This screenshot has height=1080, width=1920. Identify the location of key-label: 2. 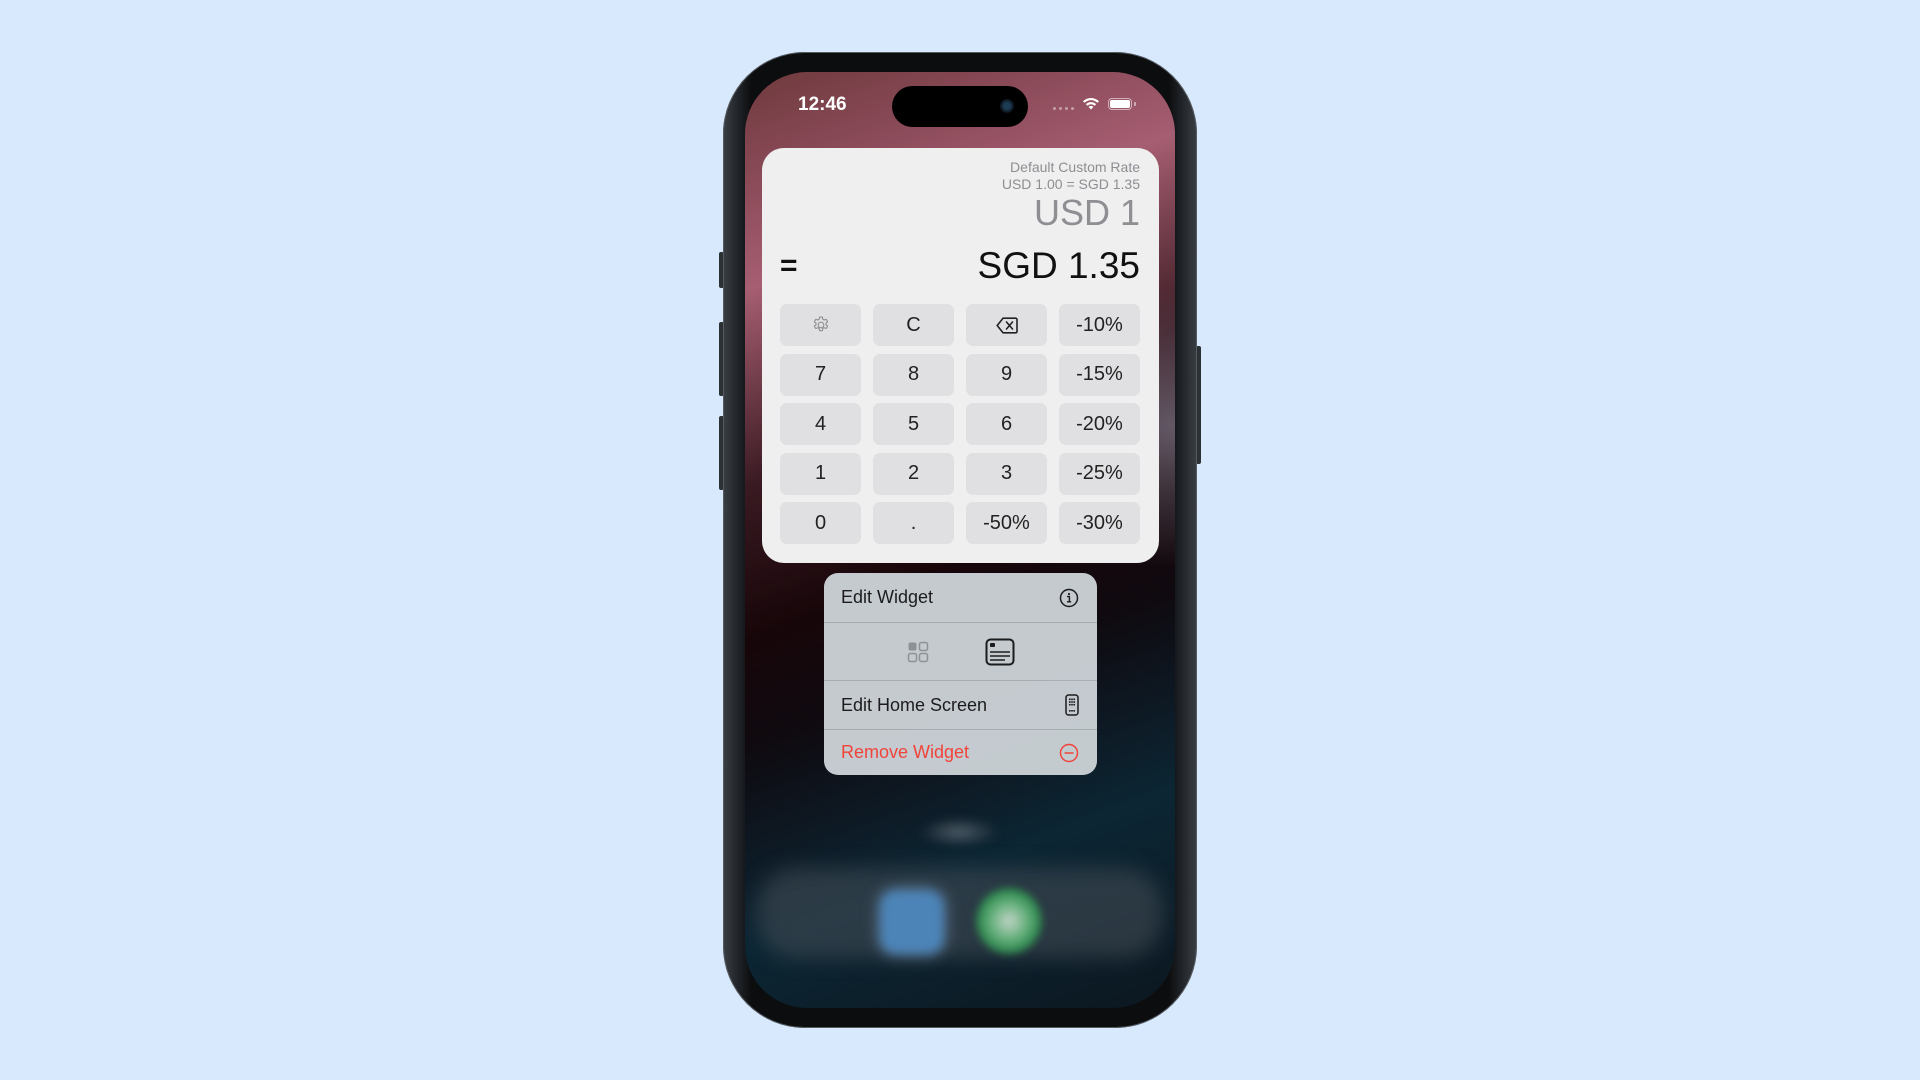
(913, 473).